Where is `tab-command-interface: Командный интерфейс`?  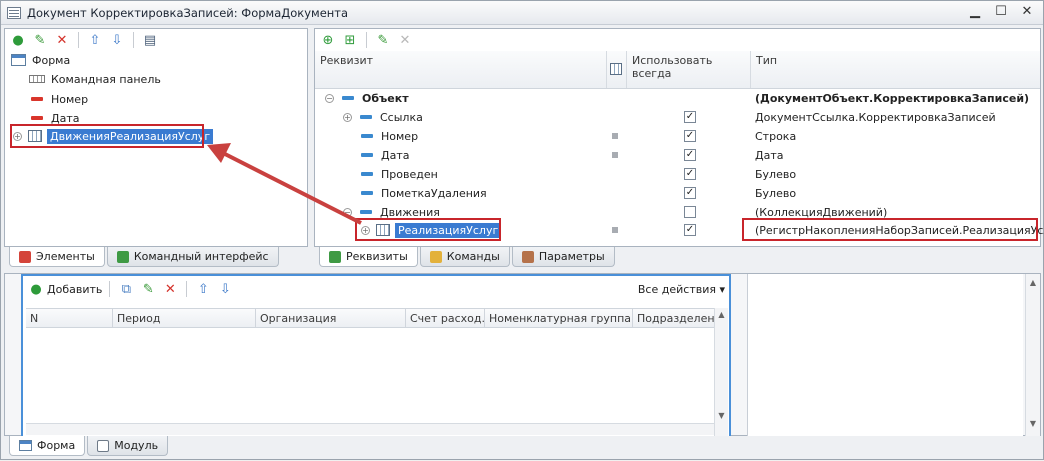 tab-command-interface: Командный интерфейс is located at coordinates (192, 257).